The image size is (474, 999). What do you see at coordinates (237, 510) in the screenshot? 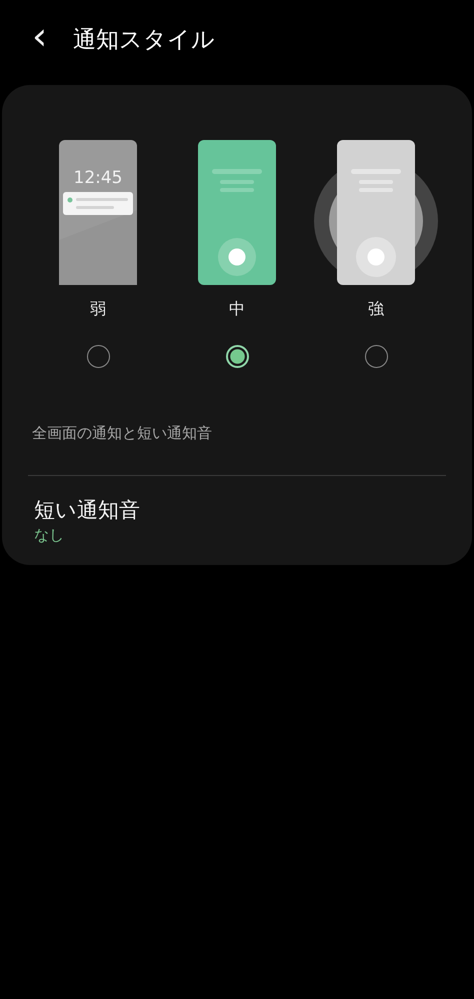
I see `setting-item: 短い通知音 なし` at bounding box center [237, 510].